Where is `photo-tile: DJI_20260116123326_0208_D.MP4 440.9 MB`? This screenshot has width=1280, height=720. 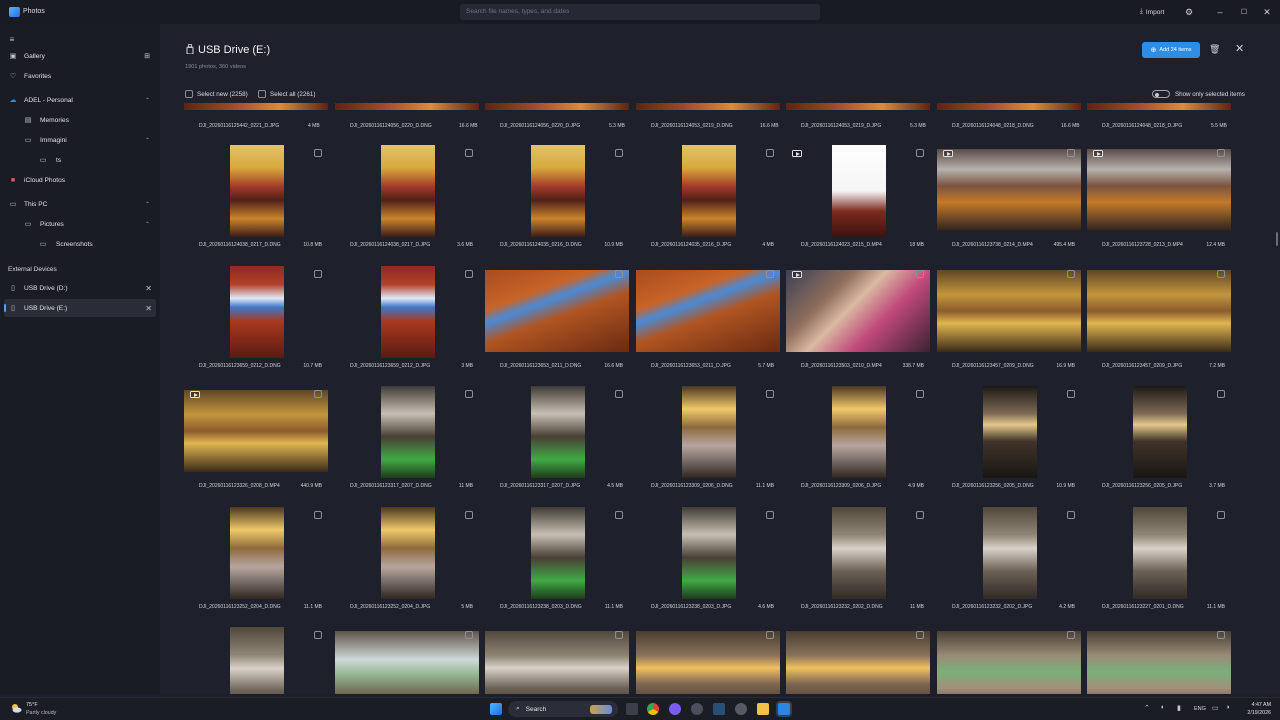 photo-tile: DJI_20260116123326_0208_D.MP4 440.9 MB is located at coordinates (256, 442).